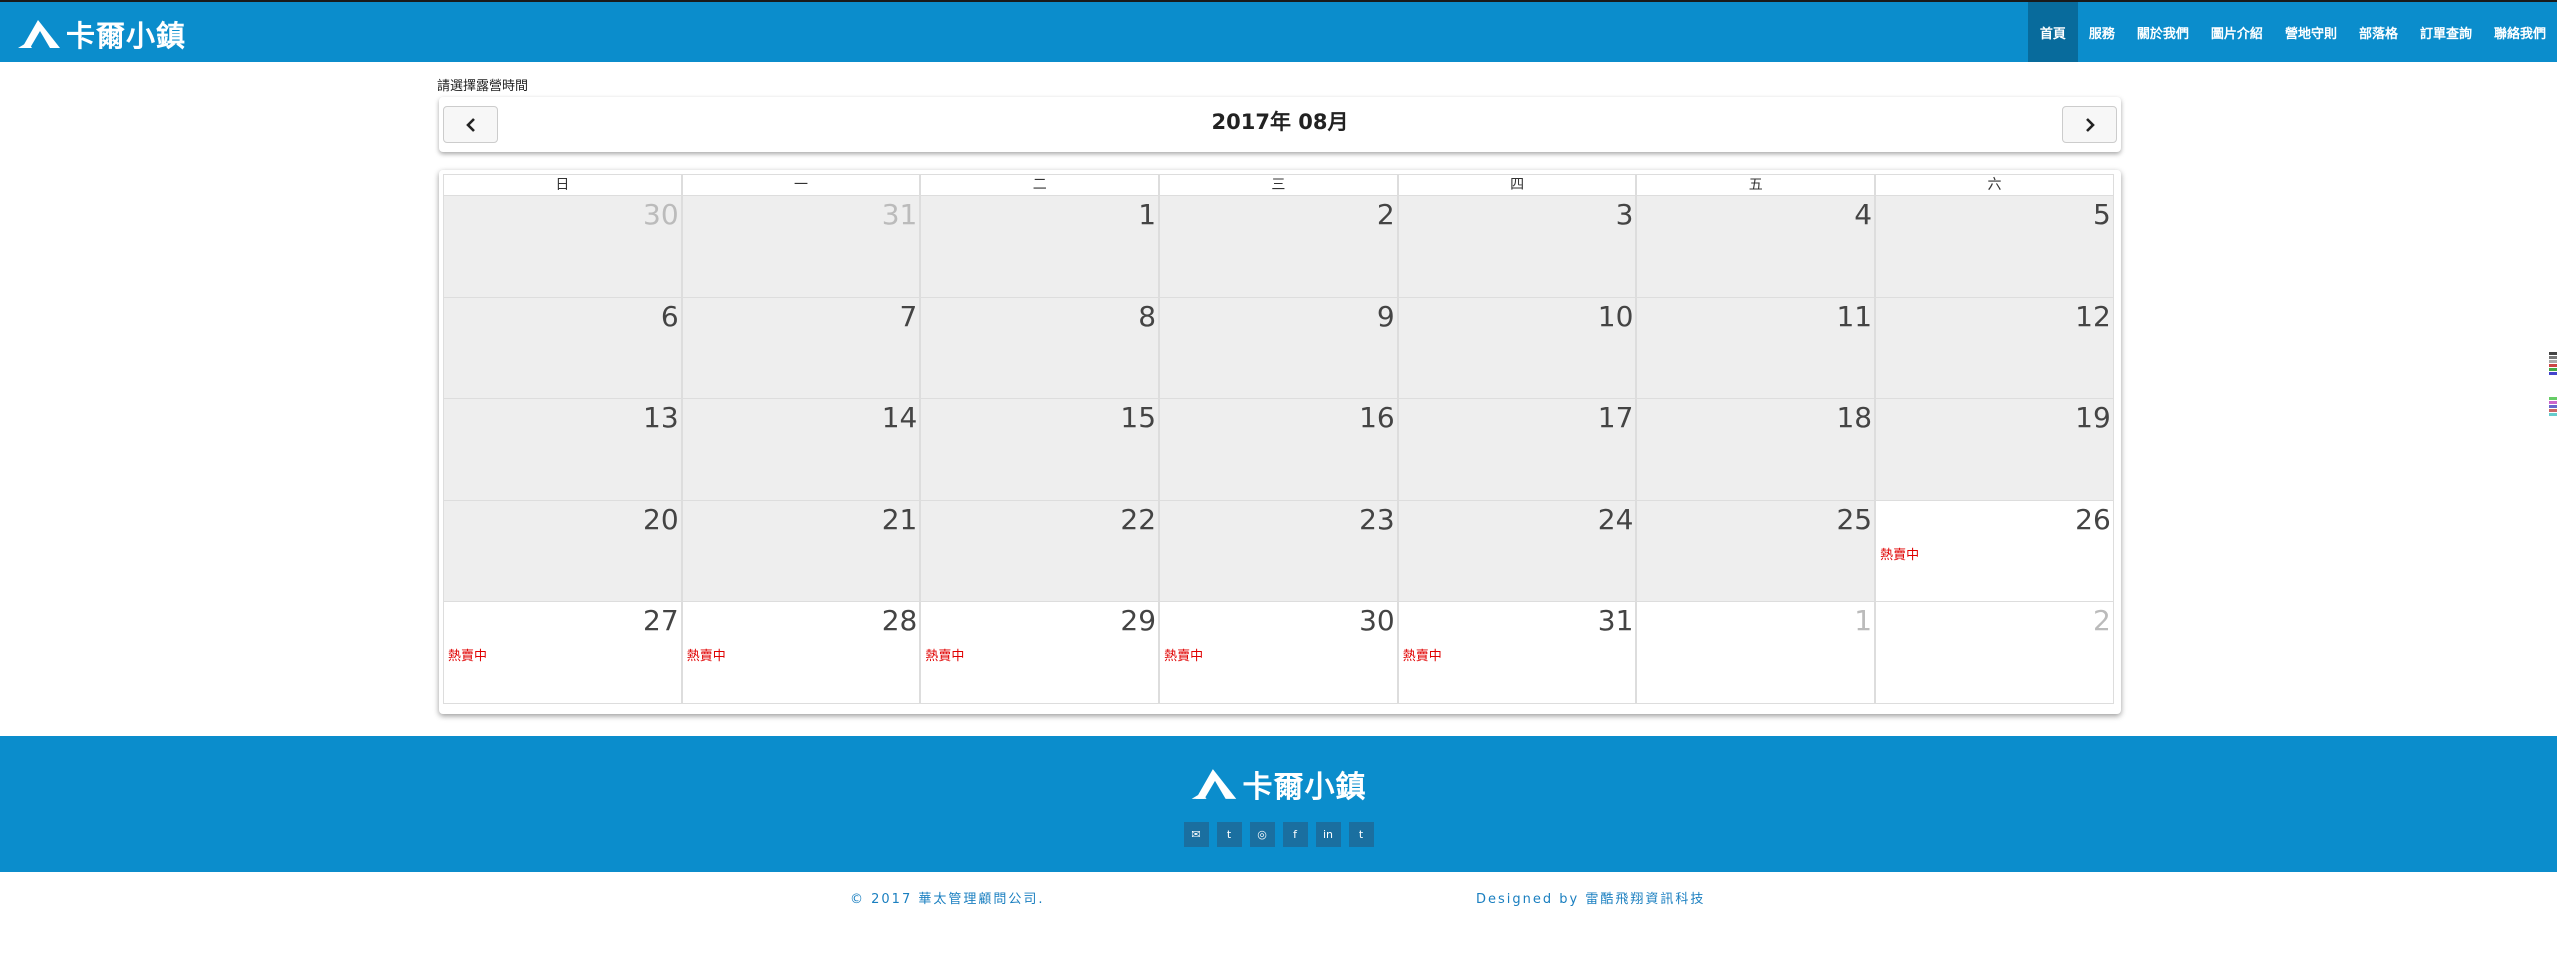 The height and width of the screenshot is (957, 2557). I want to click on calendar-day: 24, so click(1517, 551).